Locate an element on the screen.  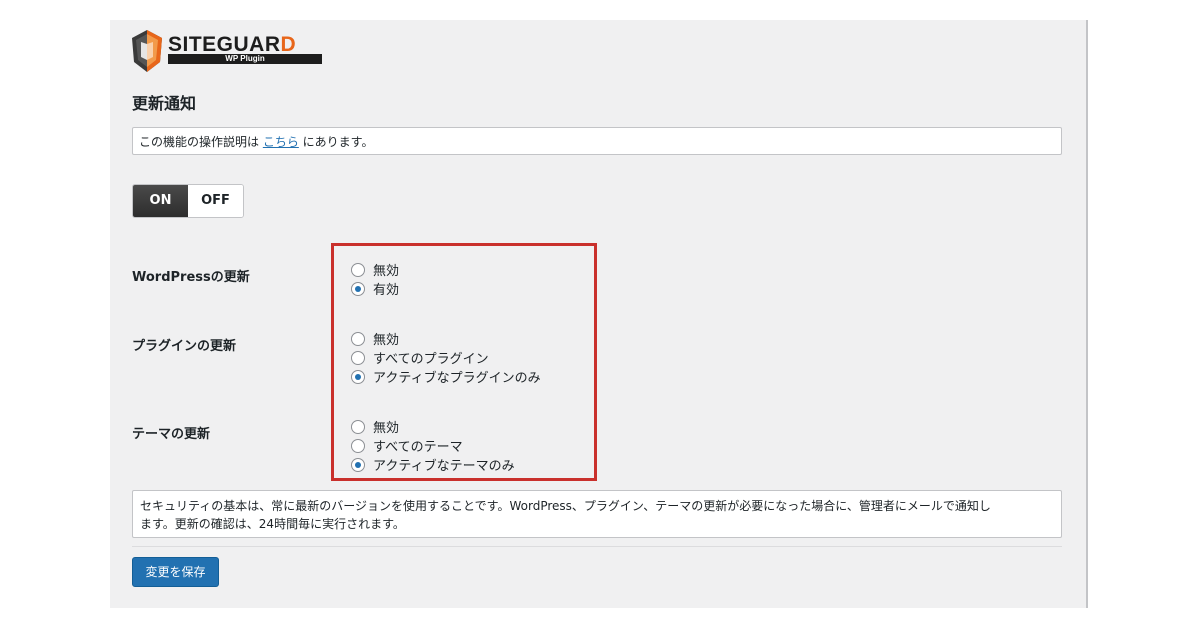
plugin-update-label: プラグインの更新 is located at coordinates (184, 346).